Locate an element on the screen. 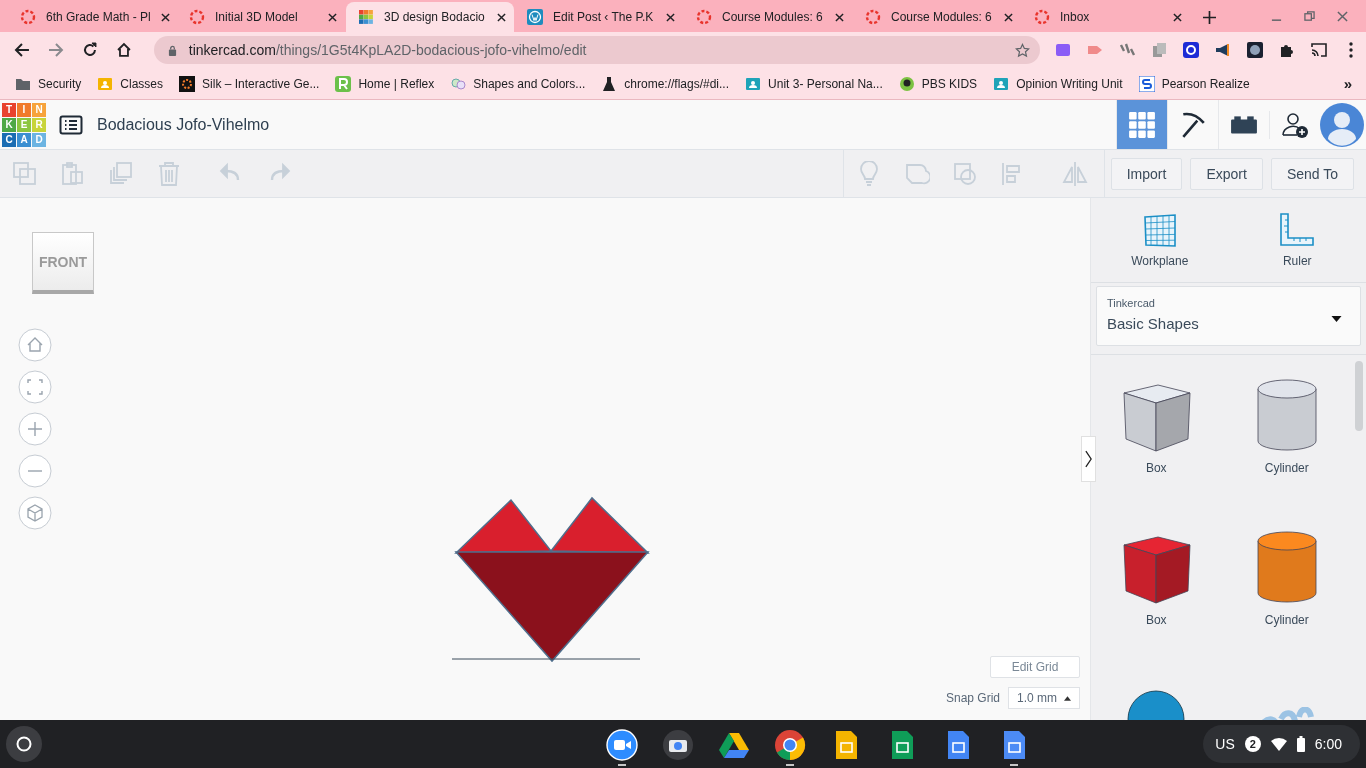  browser-tab: 6th Grade Math - Pl is located at coordinates (92, 17).